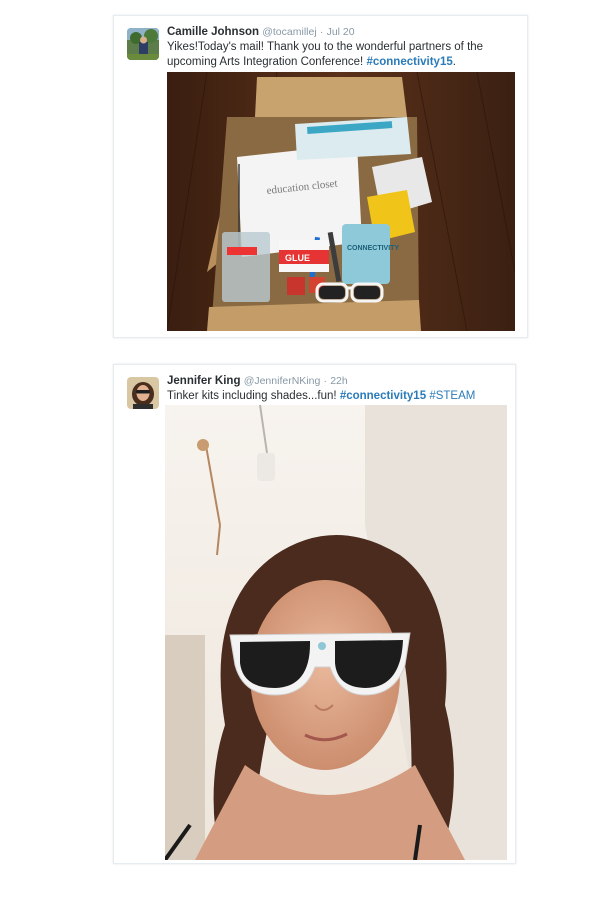 Image resolution: width=600 pixels, height=900 pixels. I want to click on tweet-text-end: ., so click(454, 62).